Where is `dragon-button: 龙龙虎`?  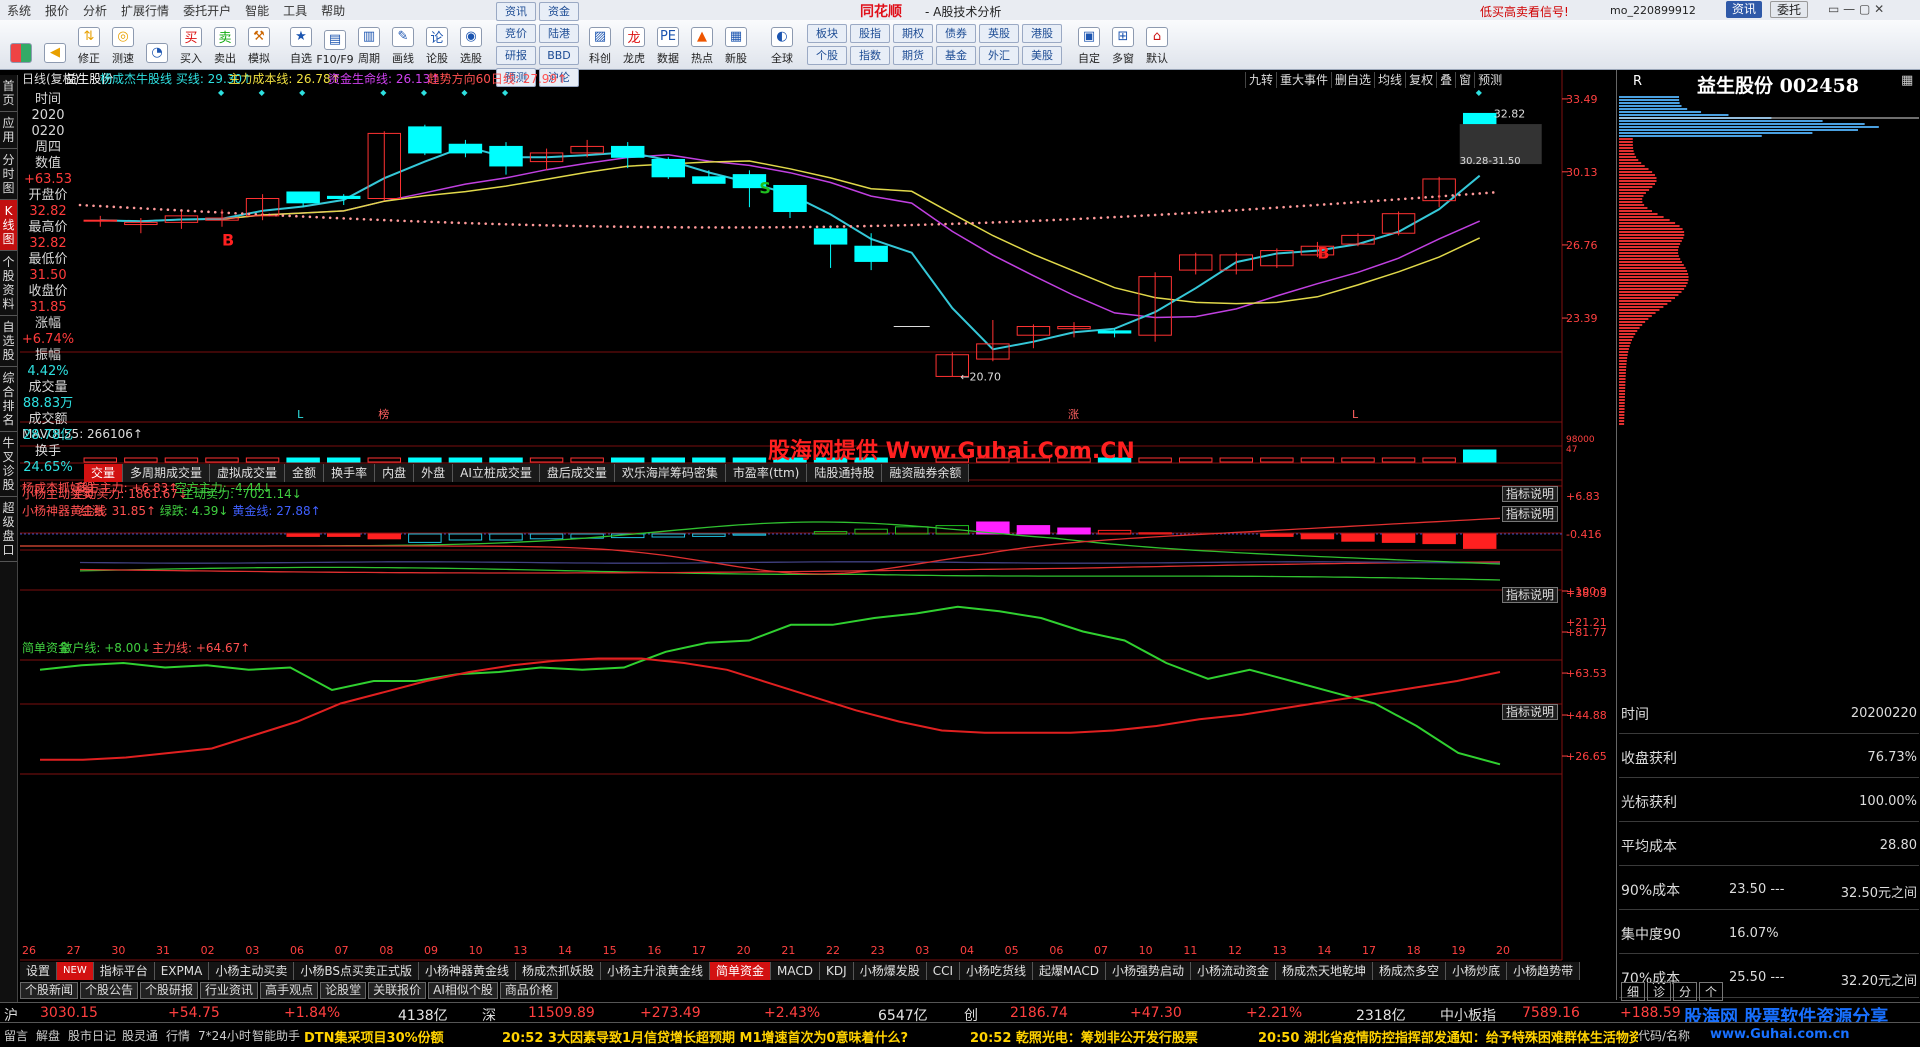
dragon-button: 龙龙虎 is located at coordinates (634, 45).